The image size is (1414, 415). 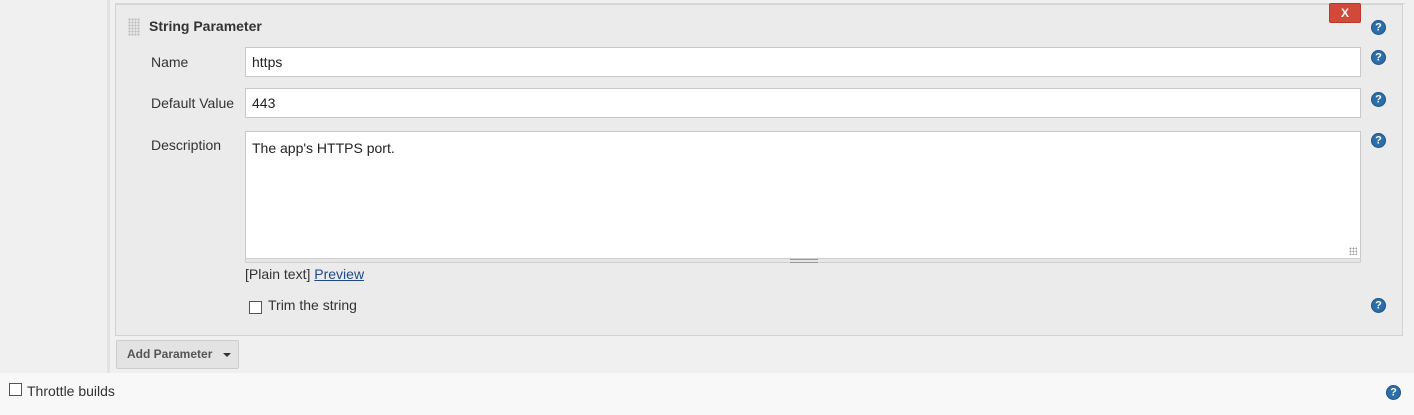 What do you see at coordinates (707, 394) in the screenshot?
I see `next-option-row` at bounding box center [707, 394].